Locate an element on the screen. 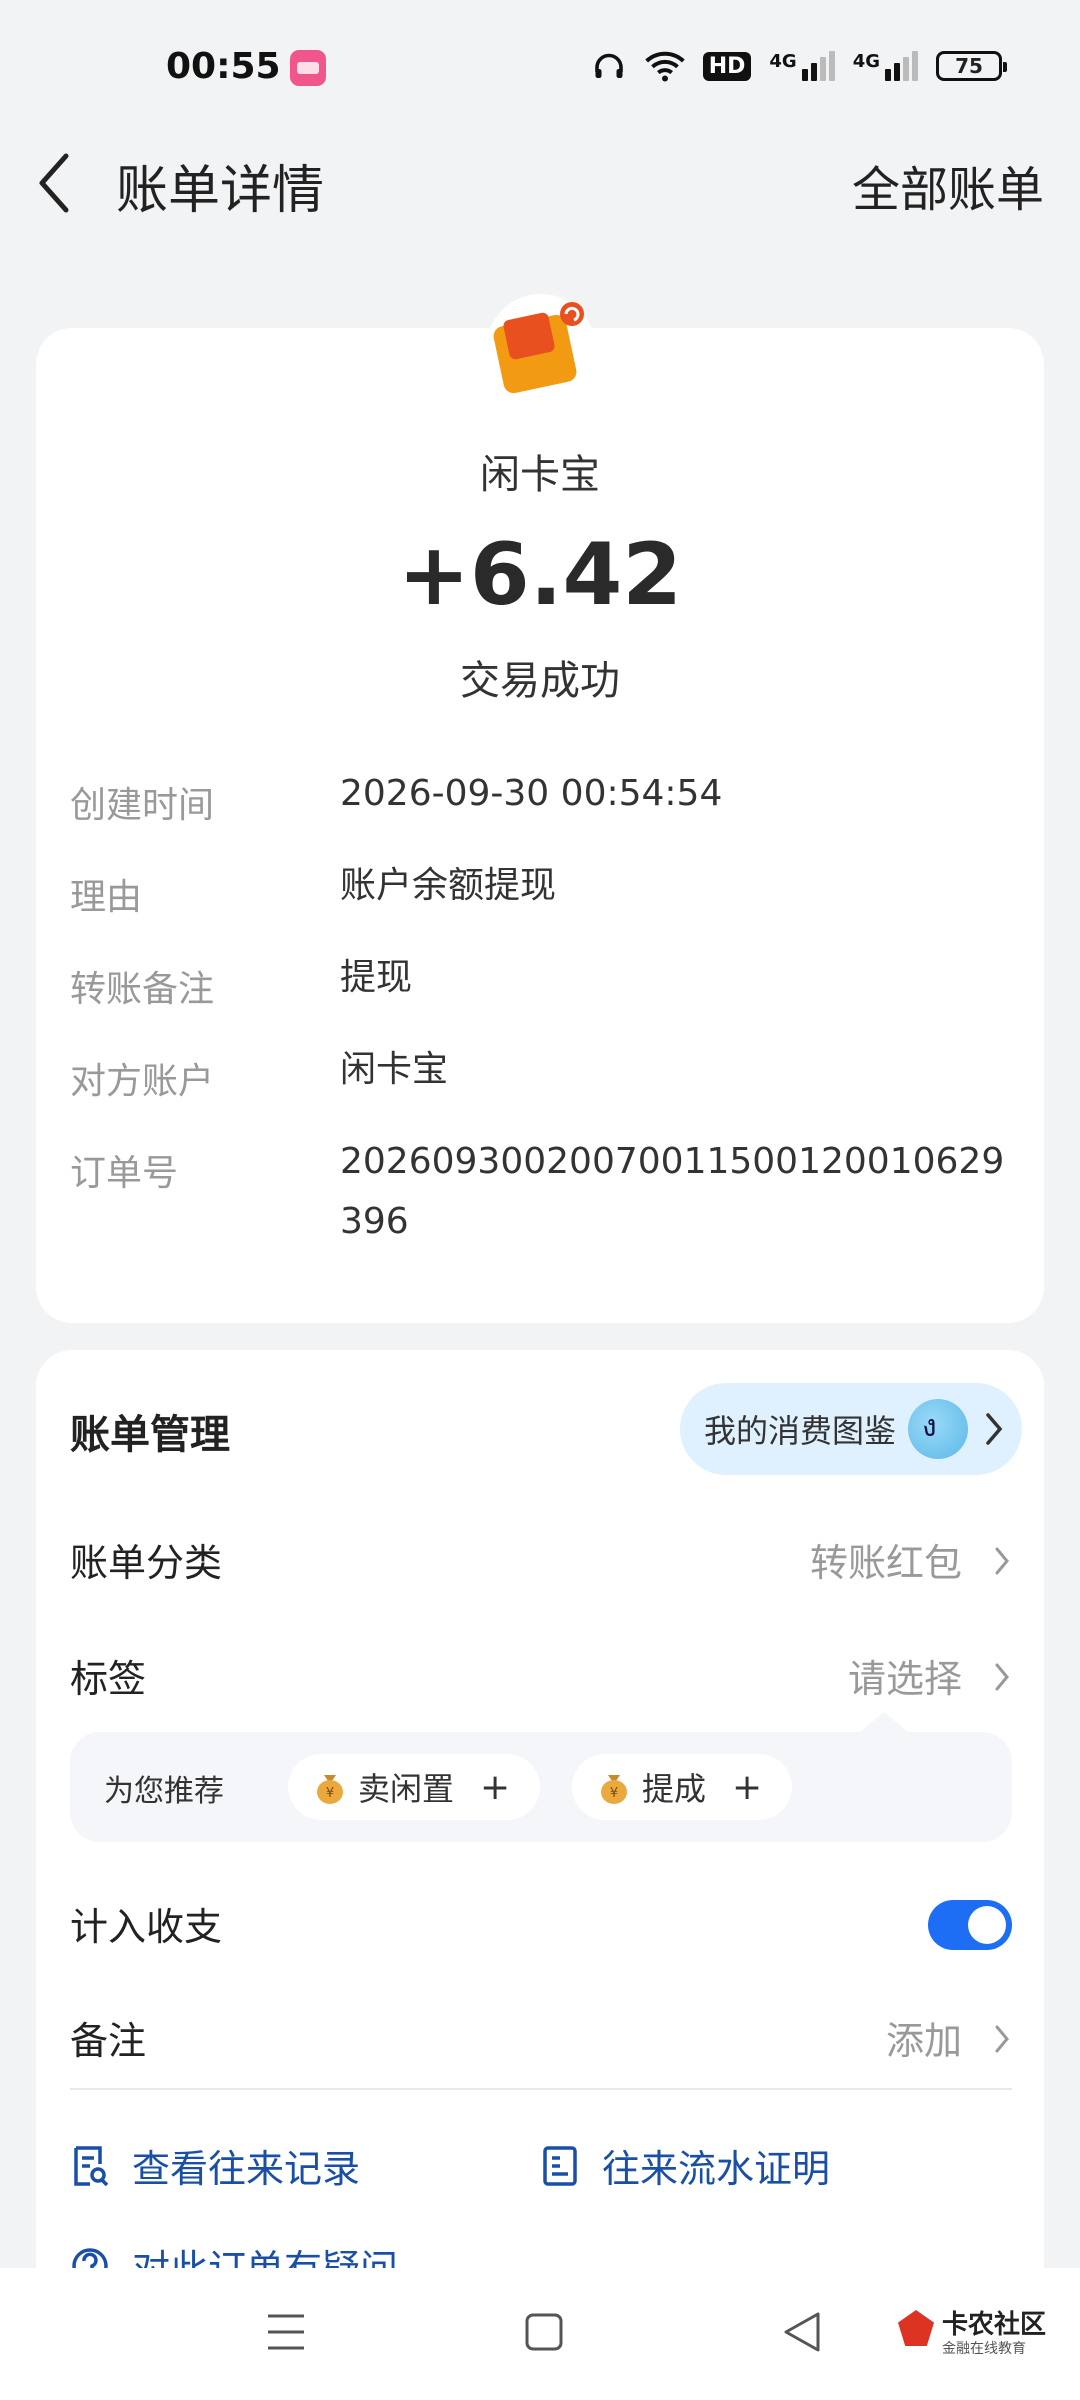  divider is located at coordinates (541, 2089).